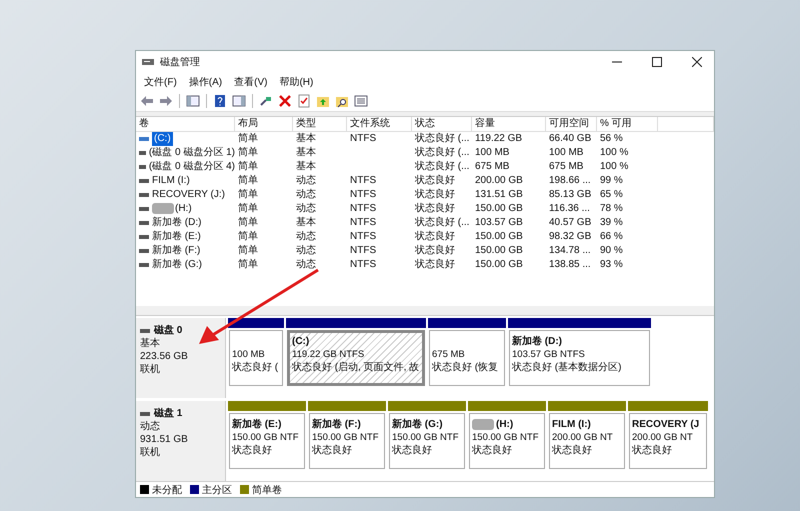 The width and height of the screenshot is (800, 511). I want to click on column-header: 卷, so click(185, 123).